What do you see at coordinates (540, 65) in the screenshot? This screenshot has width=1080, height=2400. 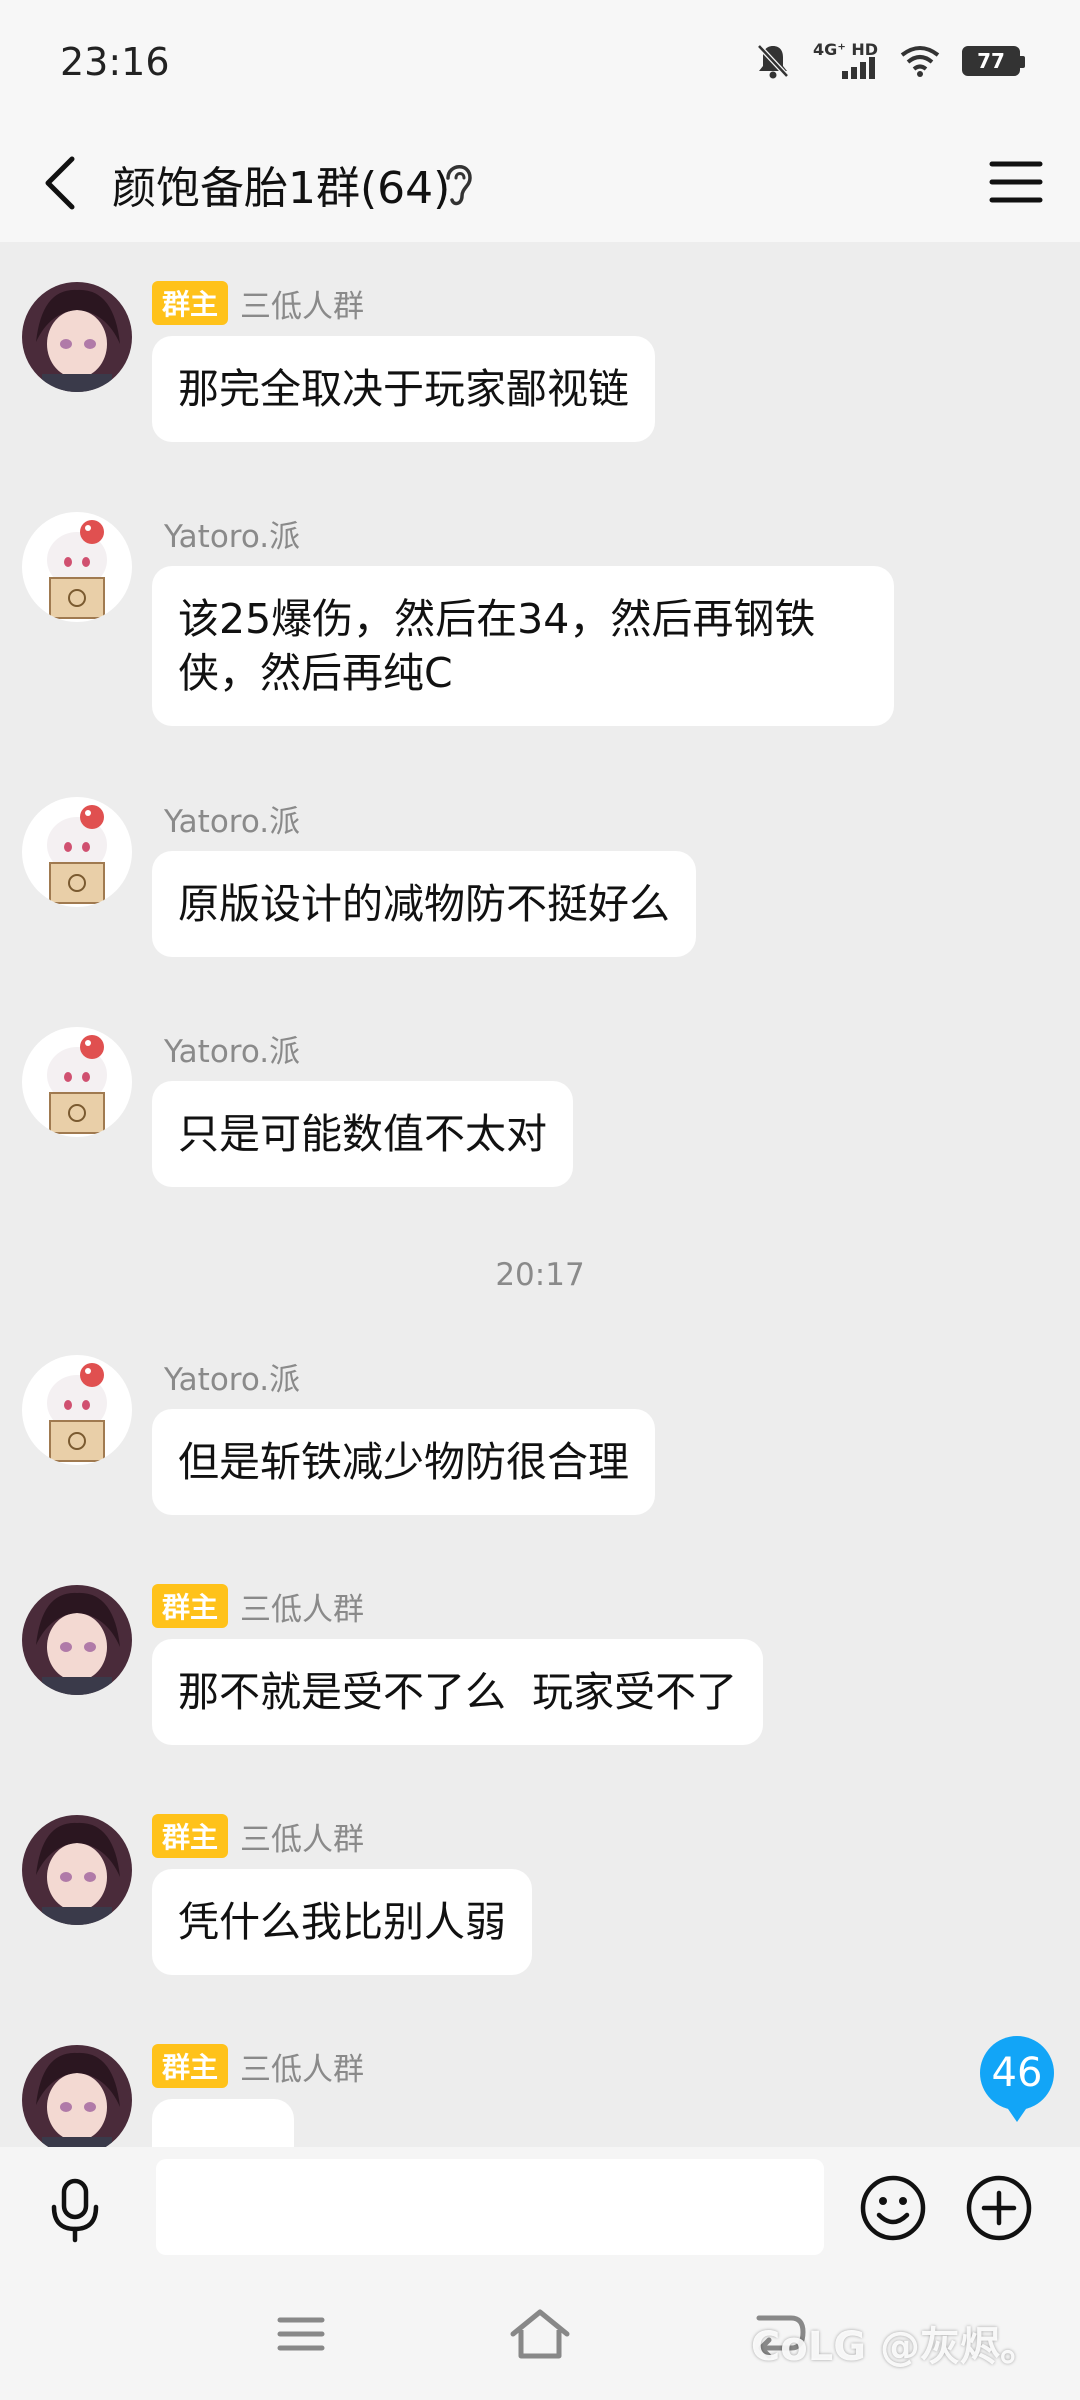 I see `status-bar: 23:16 4G⁺ HD 77` at bounding box center [540, 65].